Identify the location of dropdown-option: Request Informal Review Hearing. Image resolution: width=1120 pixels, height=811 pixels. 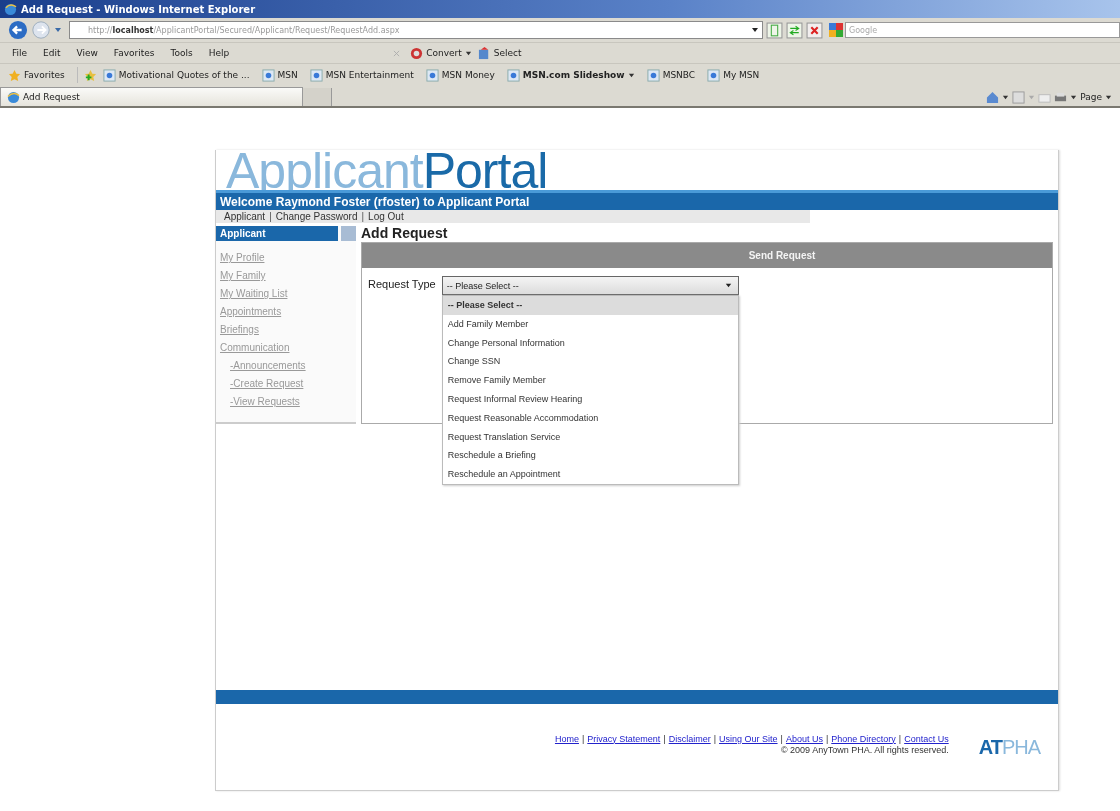
(590, 399).